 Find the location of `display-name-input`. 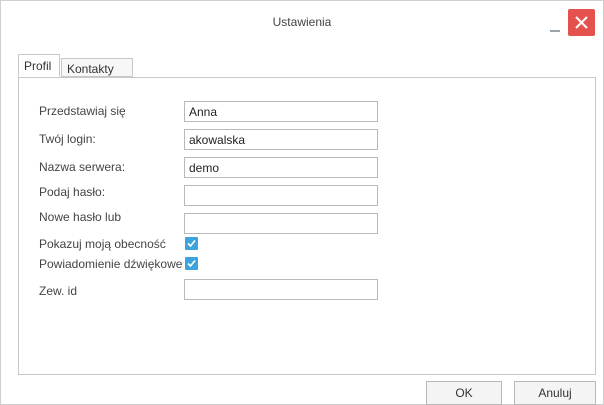

display-name-input is located at coordinates (281, 111).